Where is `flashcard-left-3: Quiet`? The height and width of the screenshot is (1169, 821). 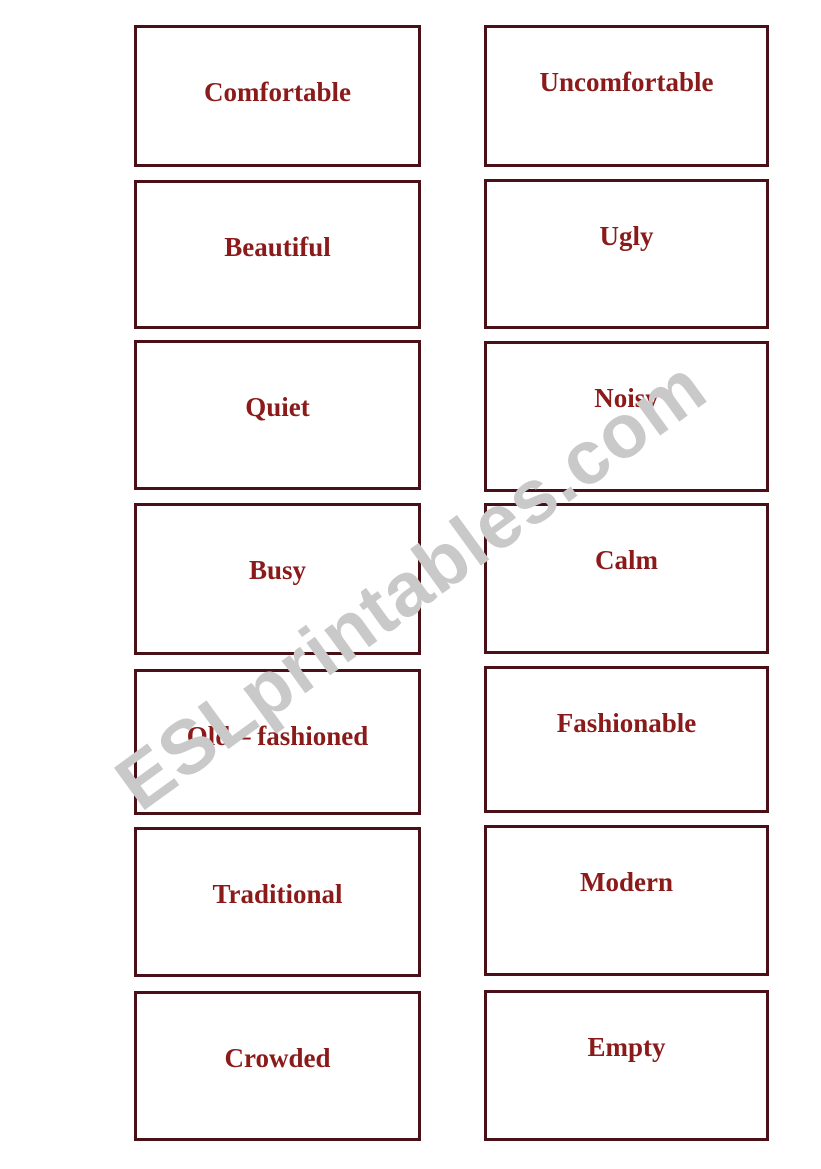
flashcard-left-3: Quiet is located at coordinates (277, 415).